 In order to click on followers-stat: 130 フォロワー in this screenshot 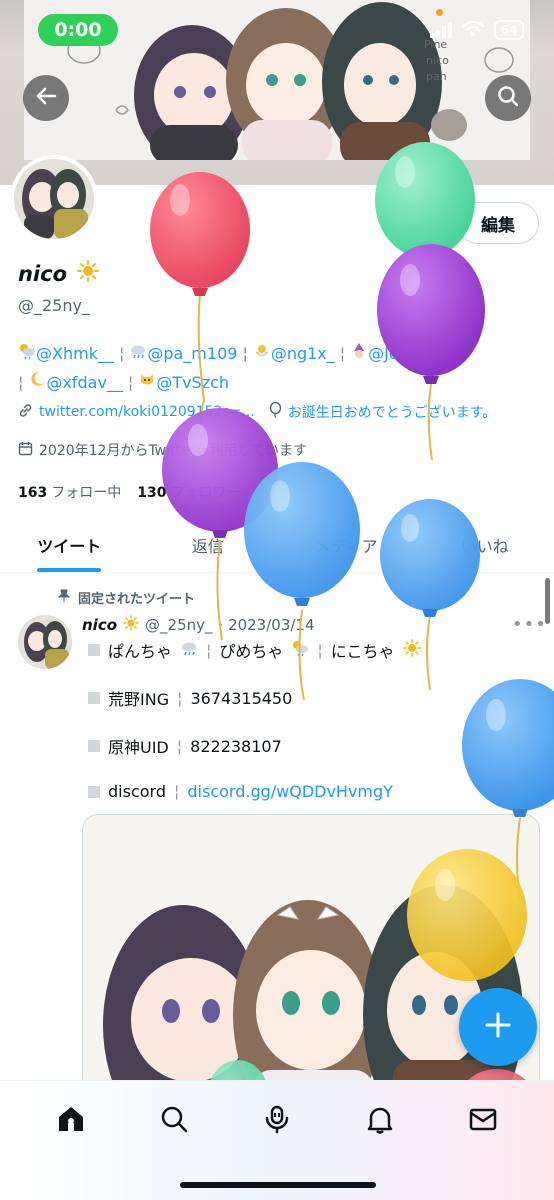, I will do `click(188, 492)`.